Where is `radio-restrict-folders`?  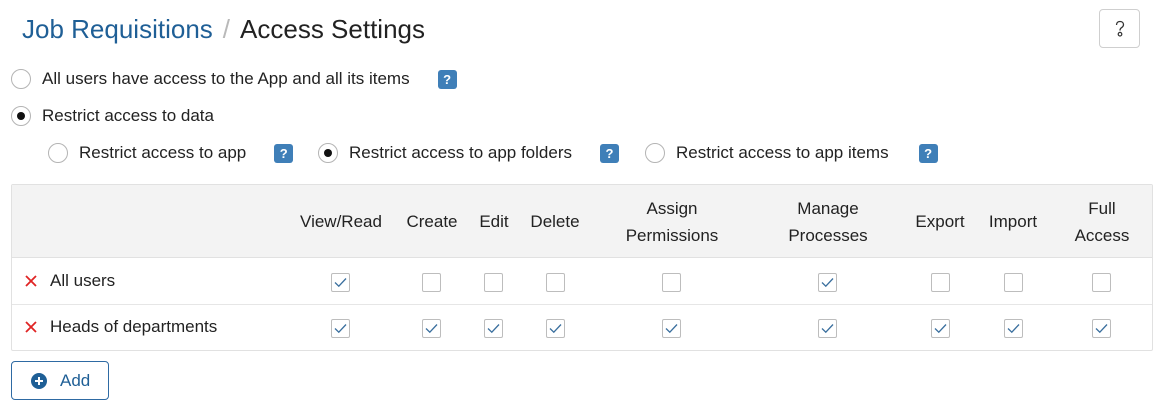 radio-restrict-folders is located at coordinates (328, 153).